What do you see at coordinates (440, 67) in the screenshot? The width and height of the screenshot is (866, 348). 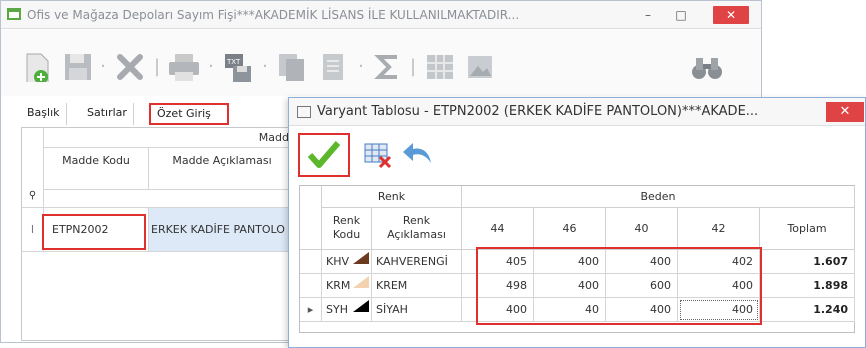 I see `grid-icon` at bounding box center [440, 67].